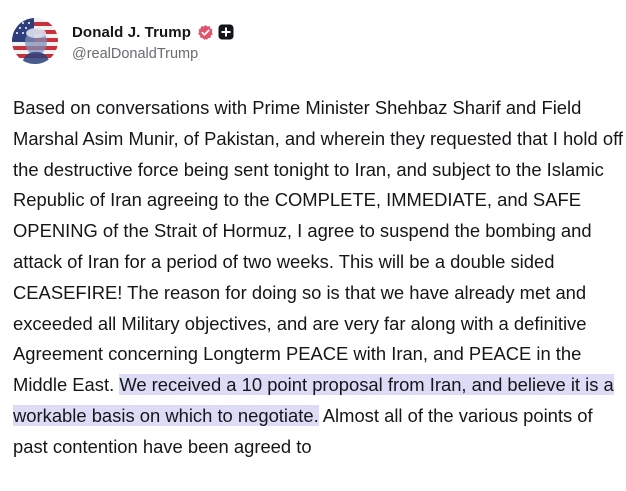 This screenshot has height=491, width=626. I want to click on avatar-flag-portrait-icon, so click(35, 41).